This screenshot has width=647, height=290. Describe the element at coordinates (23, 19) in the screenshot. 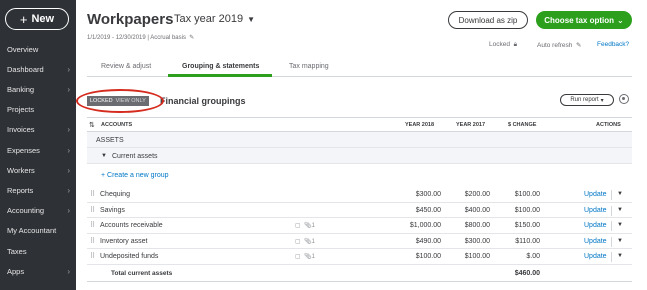

I see `plus-icon: +` at that location.